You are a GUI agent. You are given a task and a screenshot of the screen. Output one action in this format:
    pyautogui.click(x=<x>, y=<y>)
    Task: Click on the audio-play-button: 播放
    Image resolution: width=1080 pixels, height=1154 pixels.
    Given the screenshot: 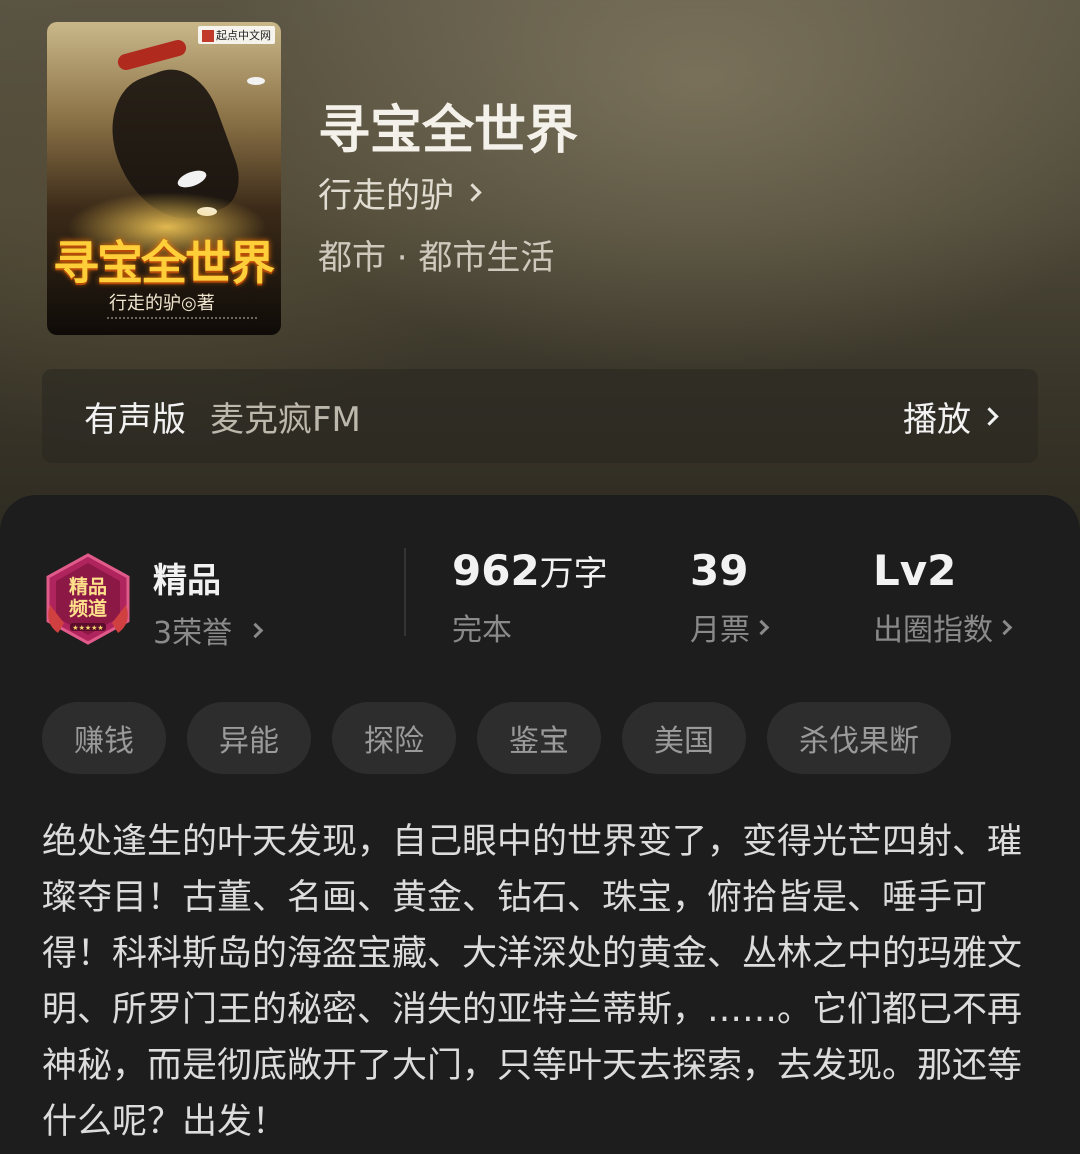 What is the action you would take?
    pyautogui.click(x=951, y=416)
    